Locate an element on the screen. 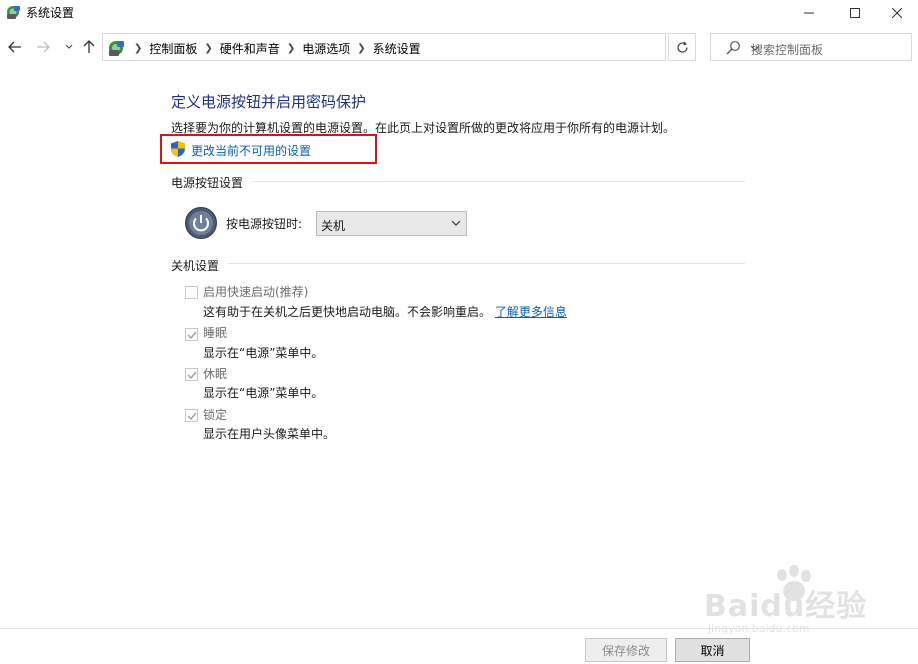 This screenshot has height=664, width=918. hibernate-checkbox is located at coordinates (191, 374).